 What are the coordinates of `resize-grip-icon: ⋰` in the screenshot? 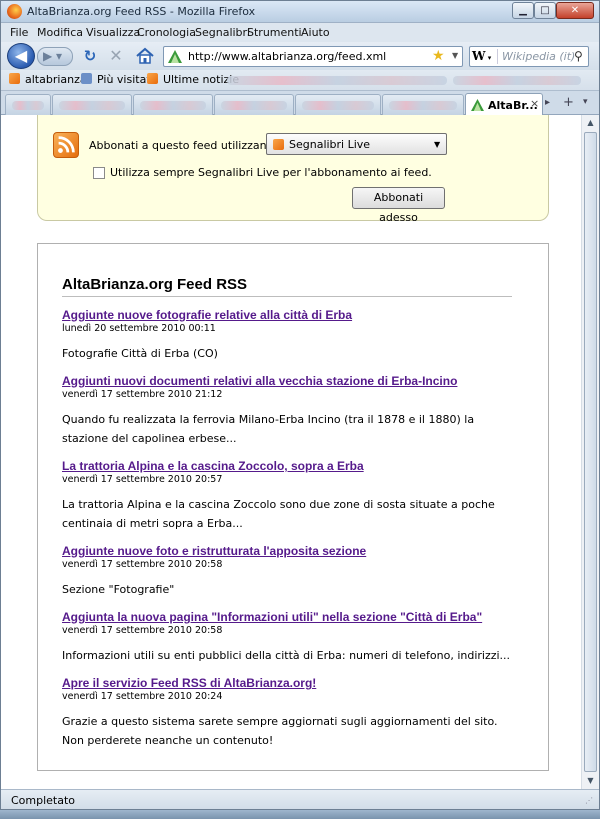 It's located at (589, 800).